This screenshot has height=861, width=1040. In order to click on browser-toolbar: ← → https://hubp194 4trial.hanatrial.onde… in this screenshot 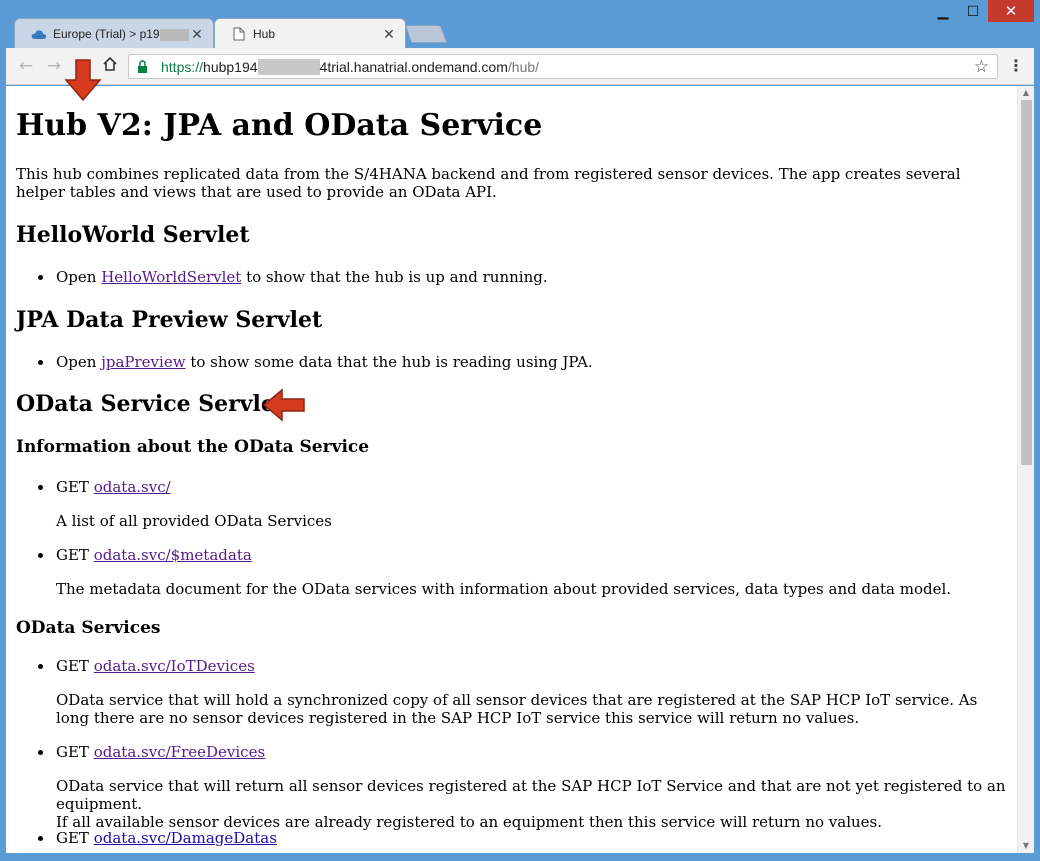, I will do `click(520, 66)`.